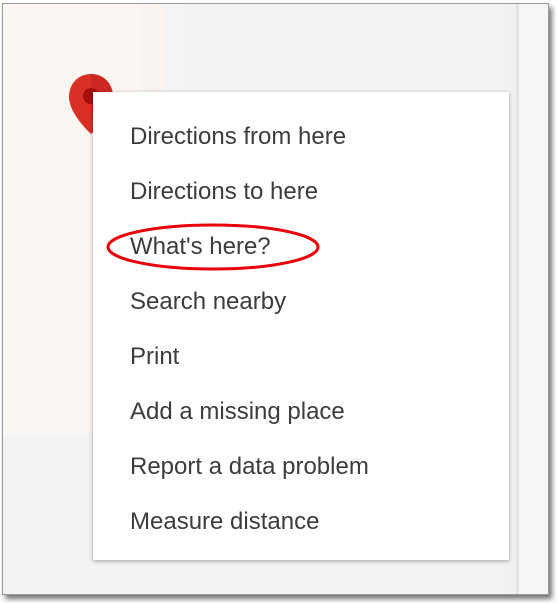  Describe the element at coordinates (224, 522) in the screenshot. I see `menu-item-measure-distance: Measure distance` at that location.